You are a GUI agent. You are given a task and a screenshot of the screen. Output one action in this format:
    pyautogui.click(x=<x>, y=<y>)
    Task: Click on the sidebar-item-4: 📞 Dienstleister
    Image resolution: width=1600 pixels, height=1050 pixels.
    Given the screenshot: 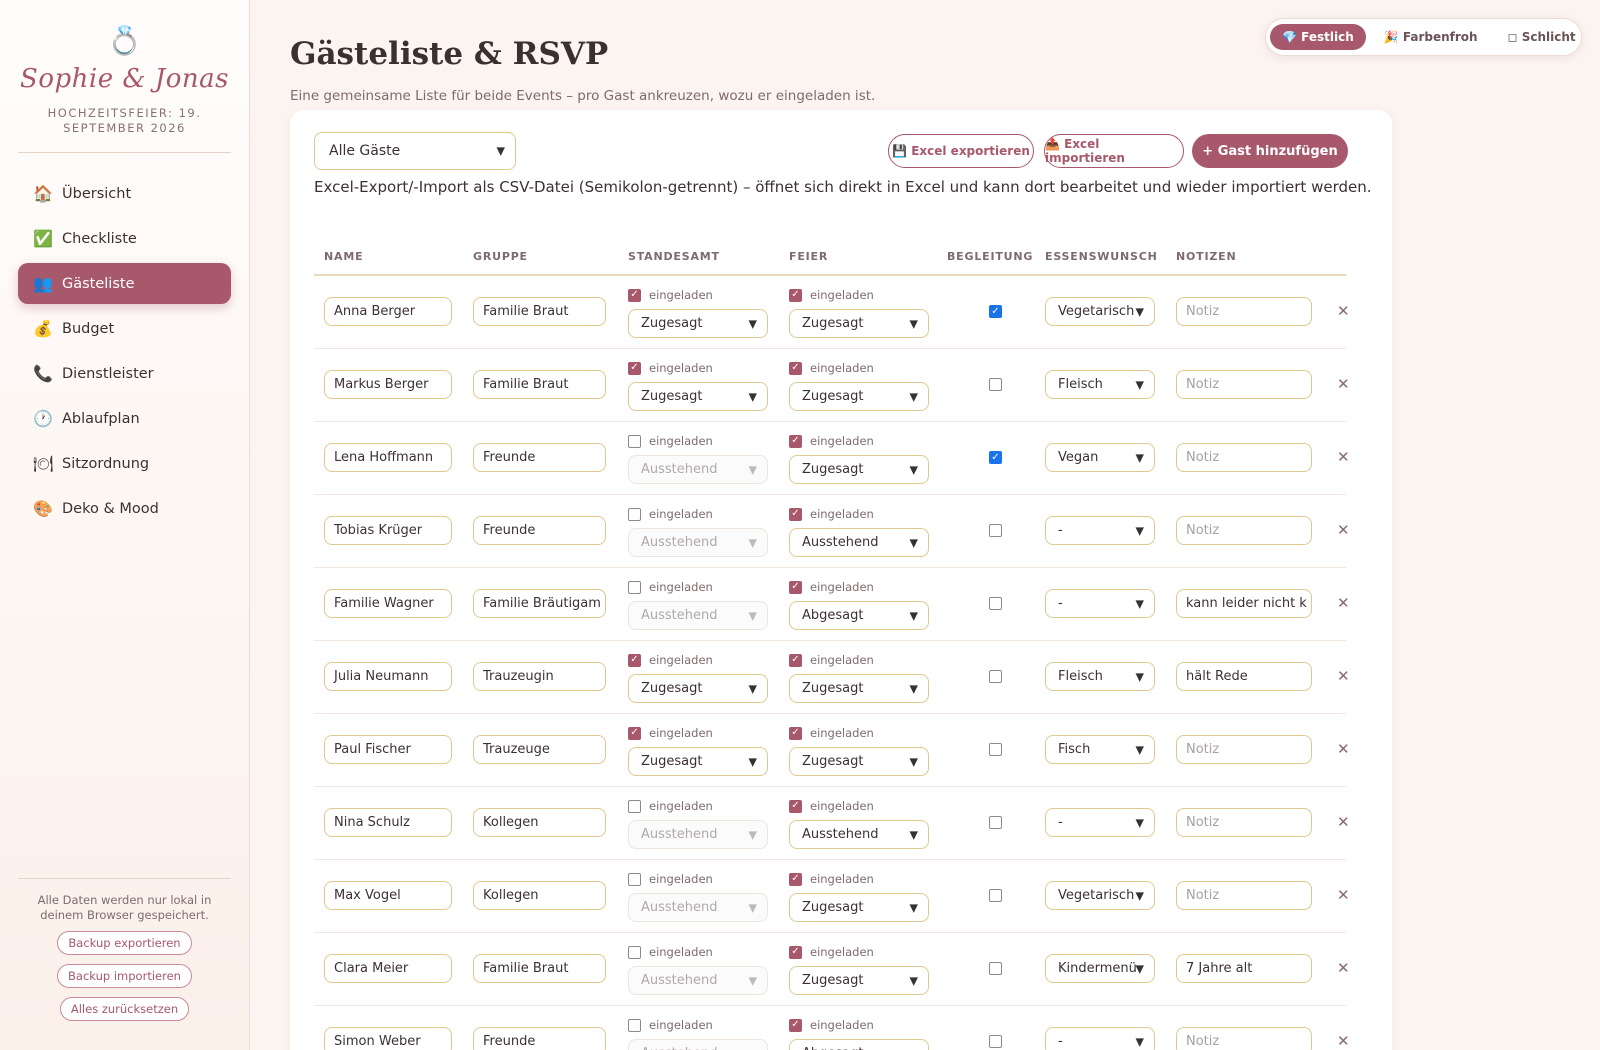 What is the action you would take?
    pyautogui.click(x=124, y=373)
    